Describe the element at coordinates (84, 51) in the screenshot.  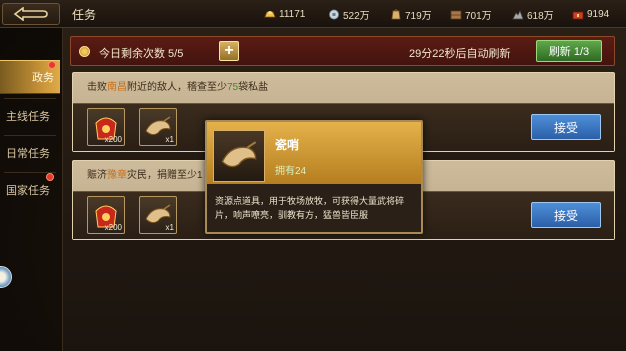
I see `coin-icon` at that location.